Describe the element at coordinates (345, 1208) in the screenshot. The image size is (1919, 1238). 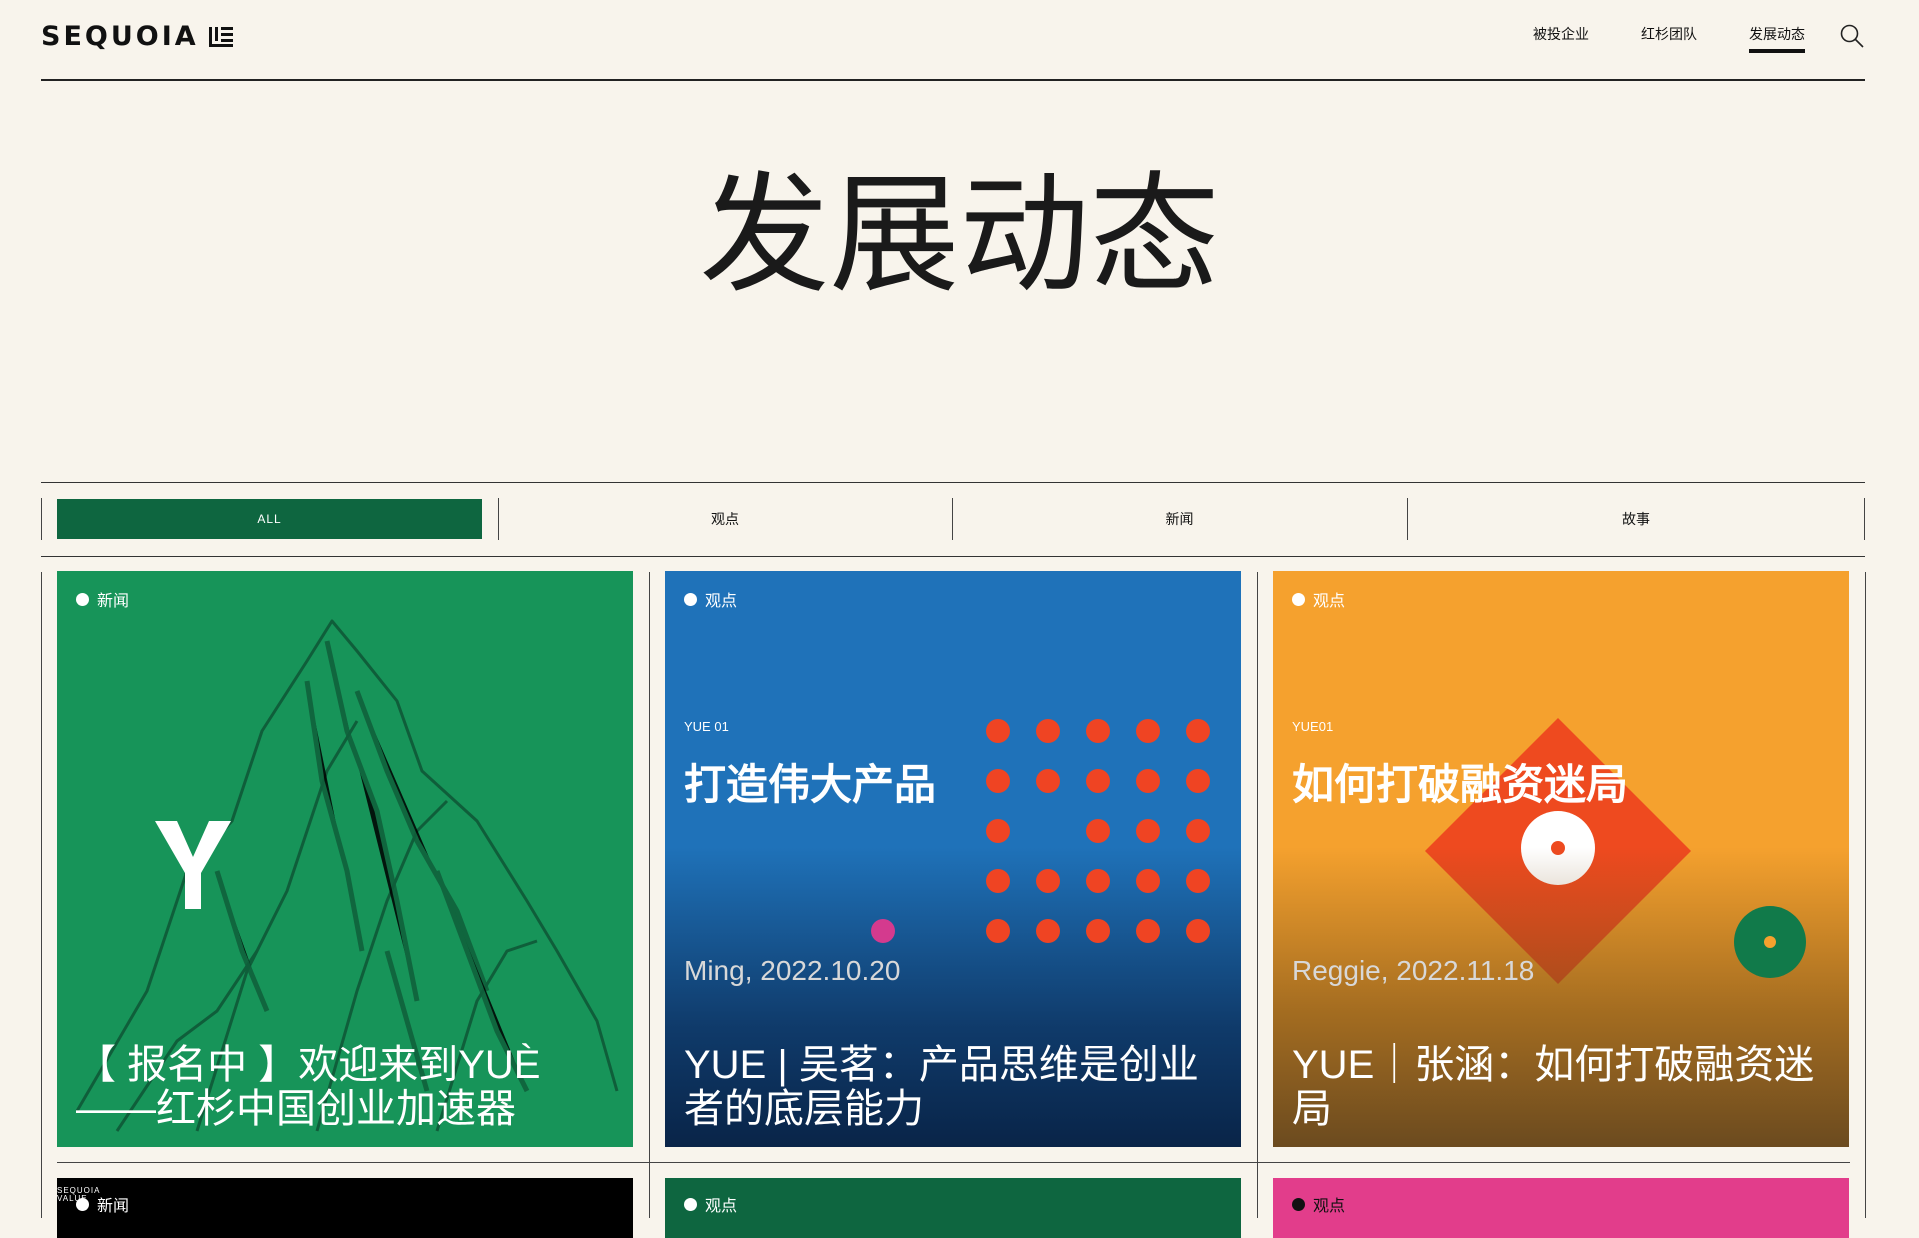
I see `article-card: SEQUOIA VALUE 新闻` at that location.